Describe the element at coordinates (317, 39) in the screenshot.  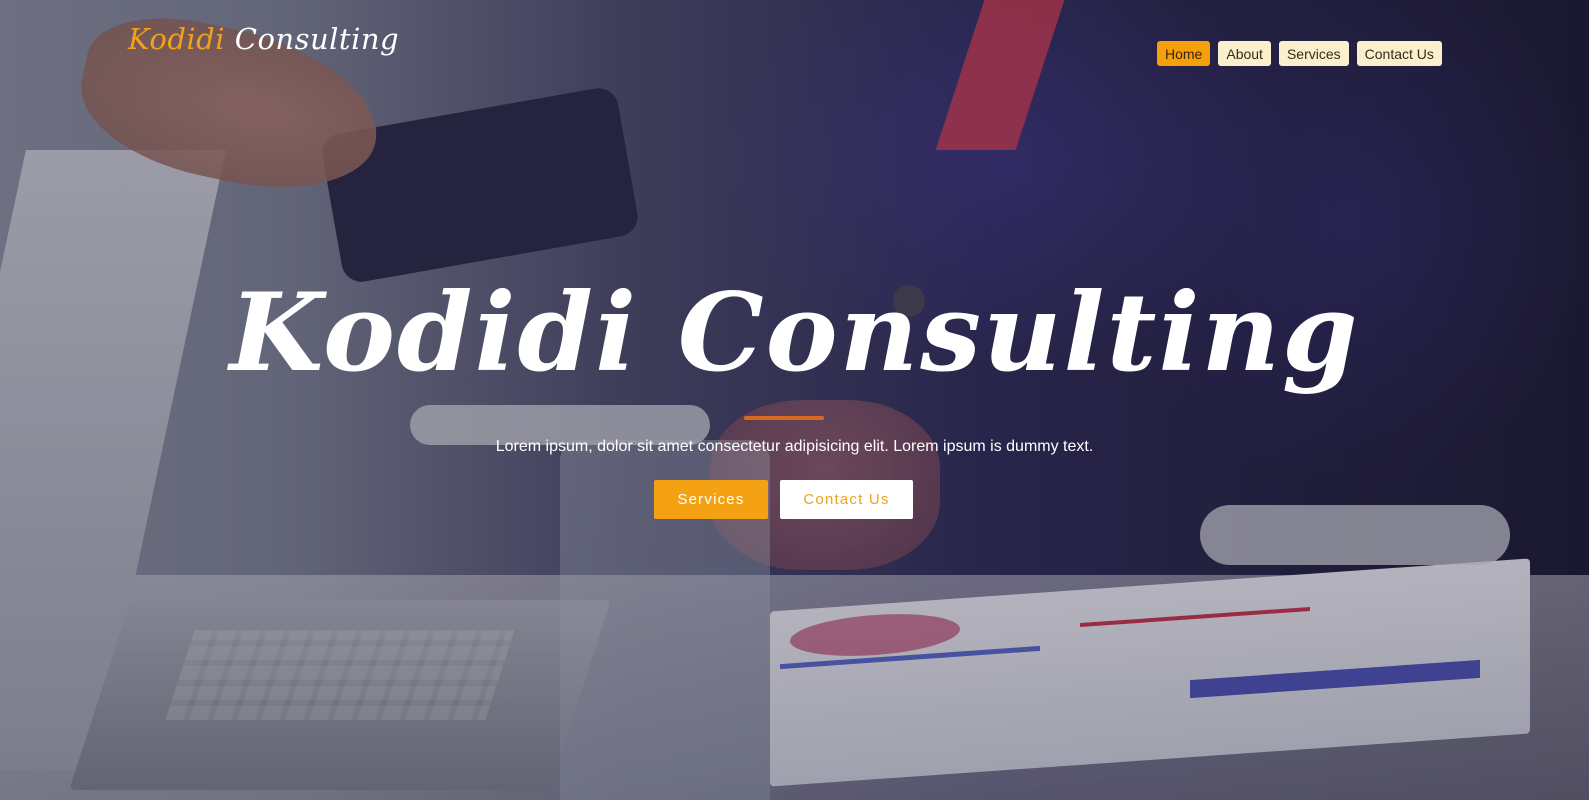
I see `logo-text-secondary: Consulting` at that location.